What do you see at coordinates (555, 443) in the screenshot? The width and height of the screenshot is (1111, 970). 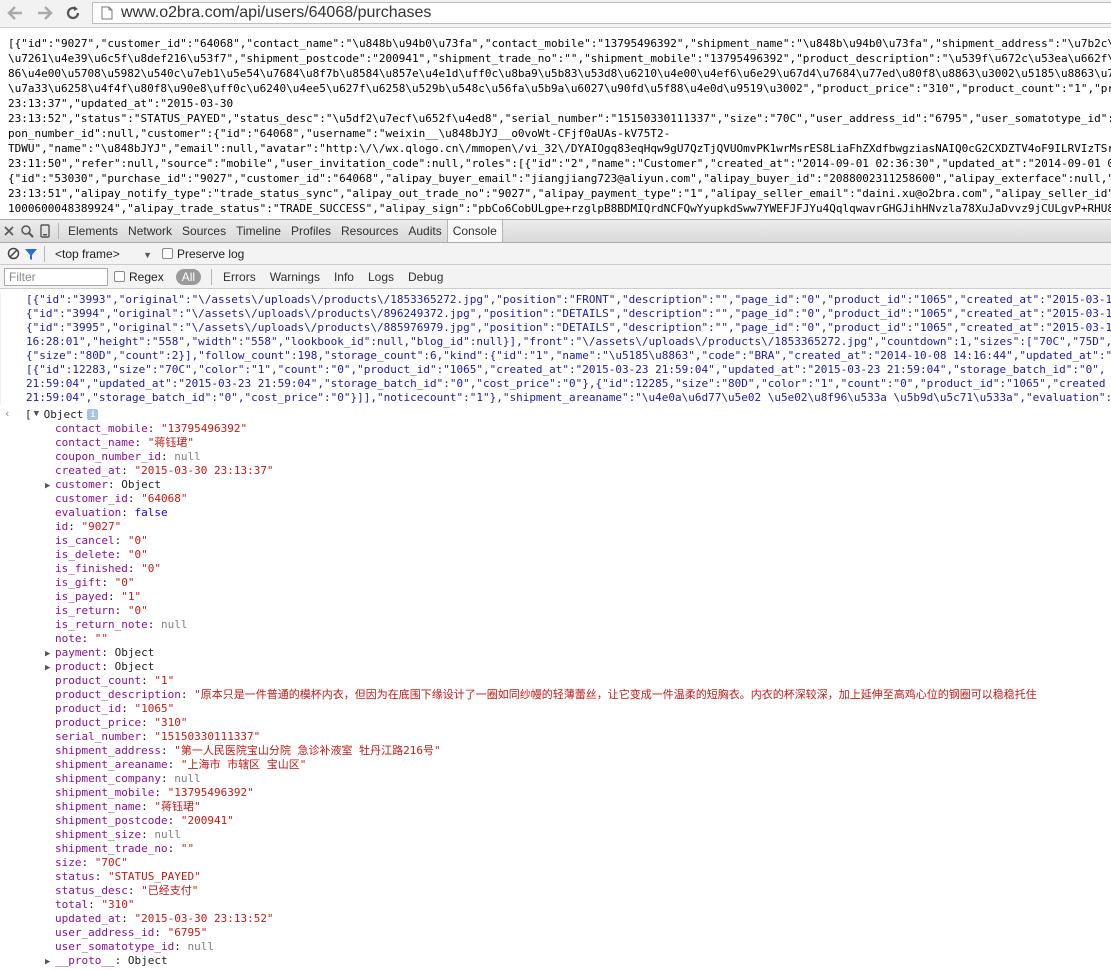 I see `property-row: contact_name: "蒋钰珺"` at bounding box center [555, 443].